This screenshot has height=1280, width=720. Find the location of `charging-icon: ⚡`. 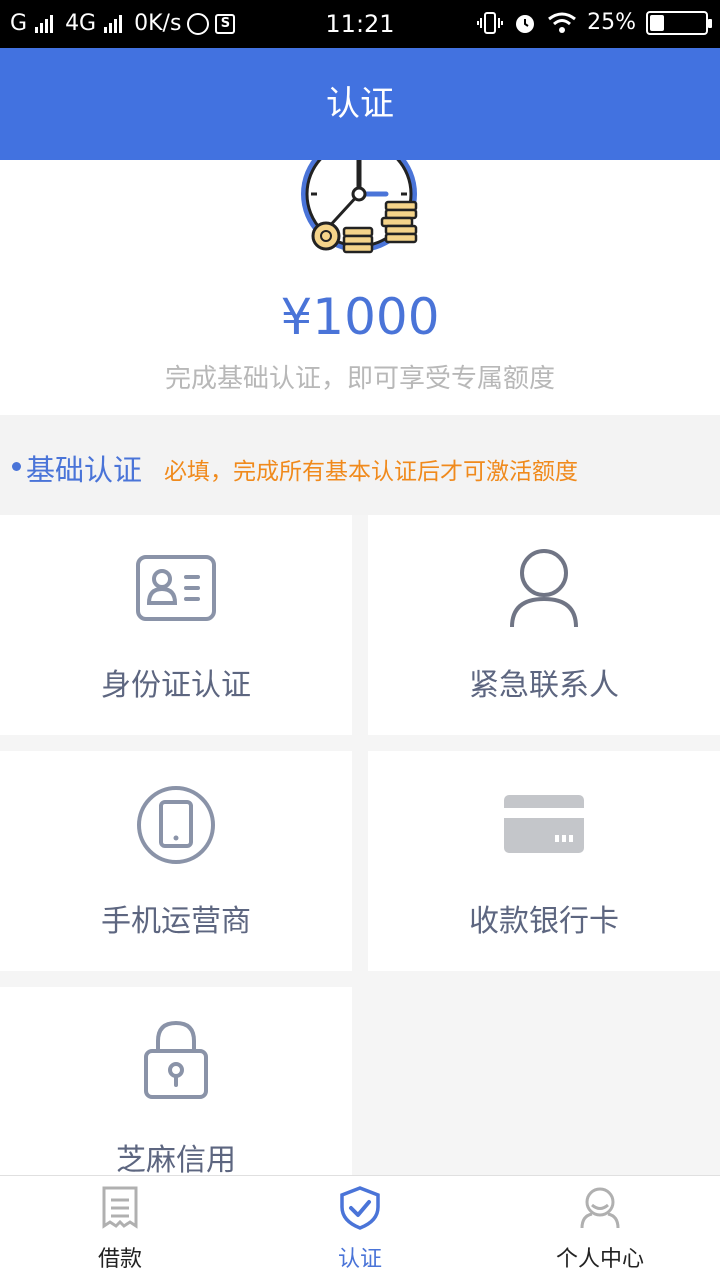

charging-icon: ⚡ is located at coordinates (677, 20).